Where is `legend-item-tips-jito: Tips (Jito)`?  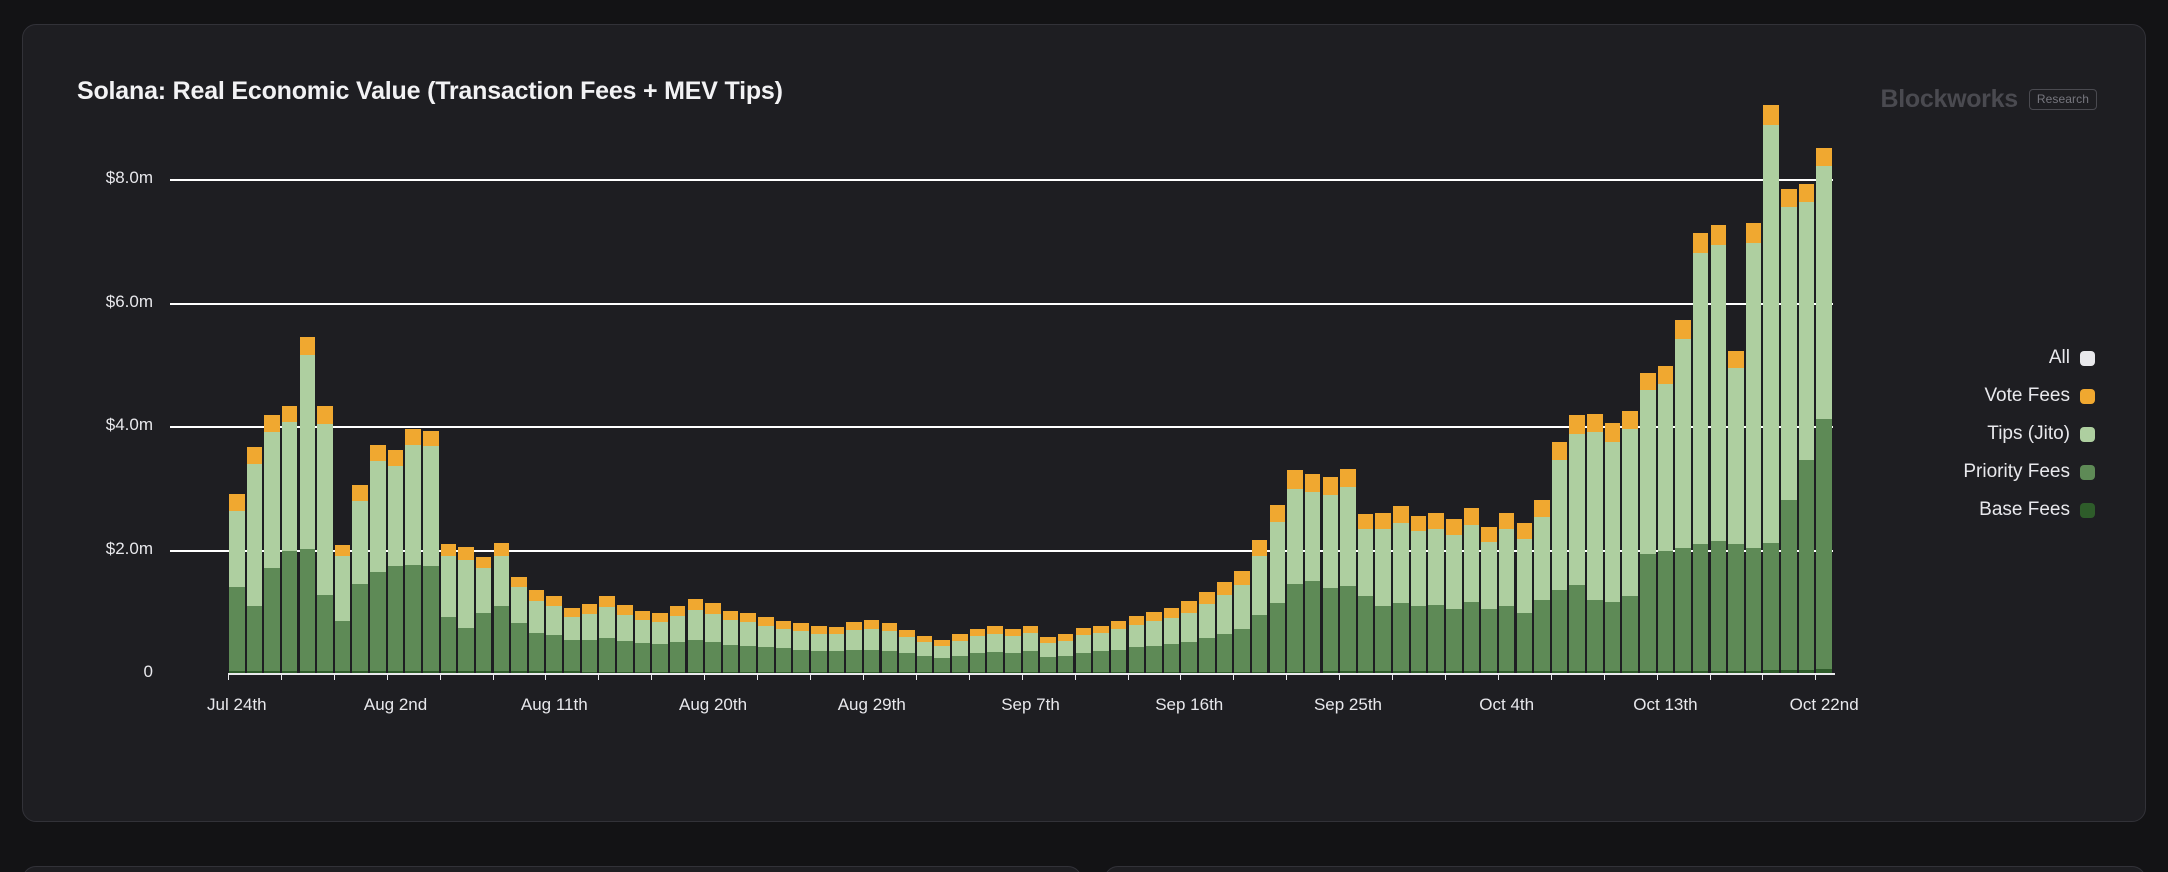
legend-item-tips-jito: Tips (Jito) is located at coordinates (2041, 434).